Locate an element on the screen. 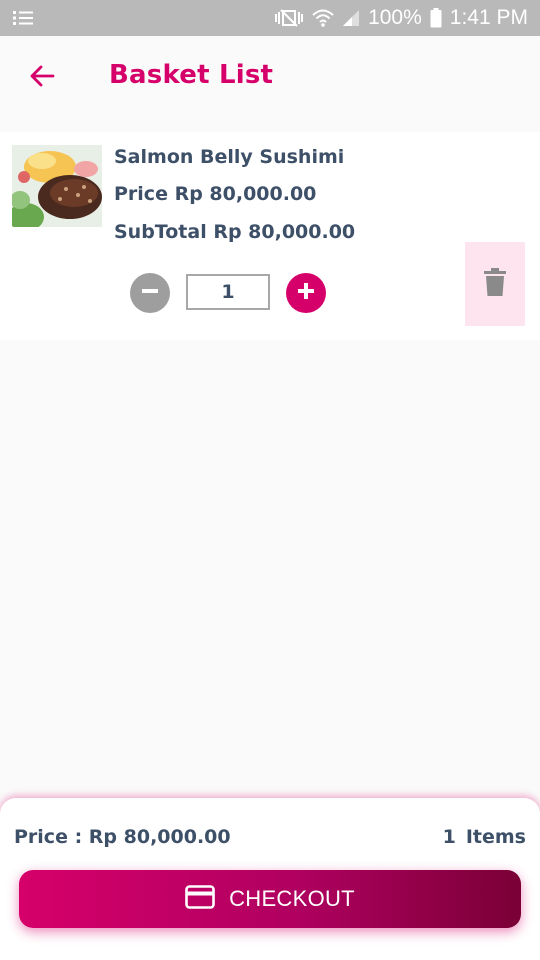 This screenshot has height=960, width=540. item-name: Salmon Belly Sushimi is located at coordinates (229, 157).